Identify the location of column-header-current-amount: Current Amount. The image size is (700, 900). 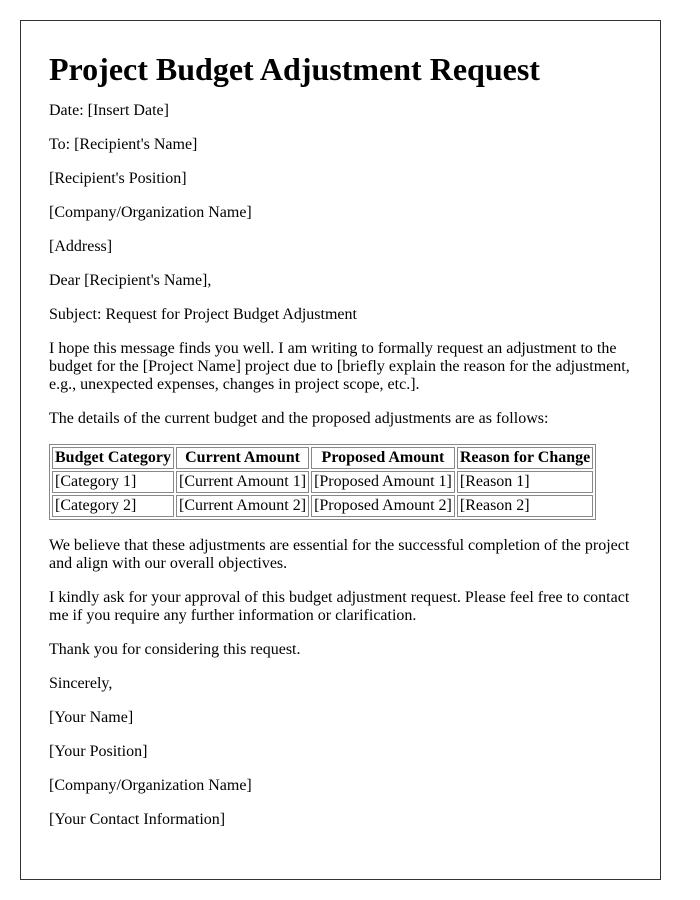
(242, 458).